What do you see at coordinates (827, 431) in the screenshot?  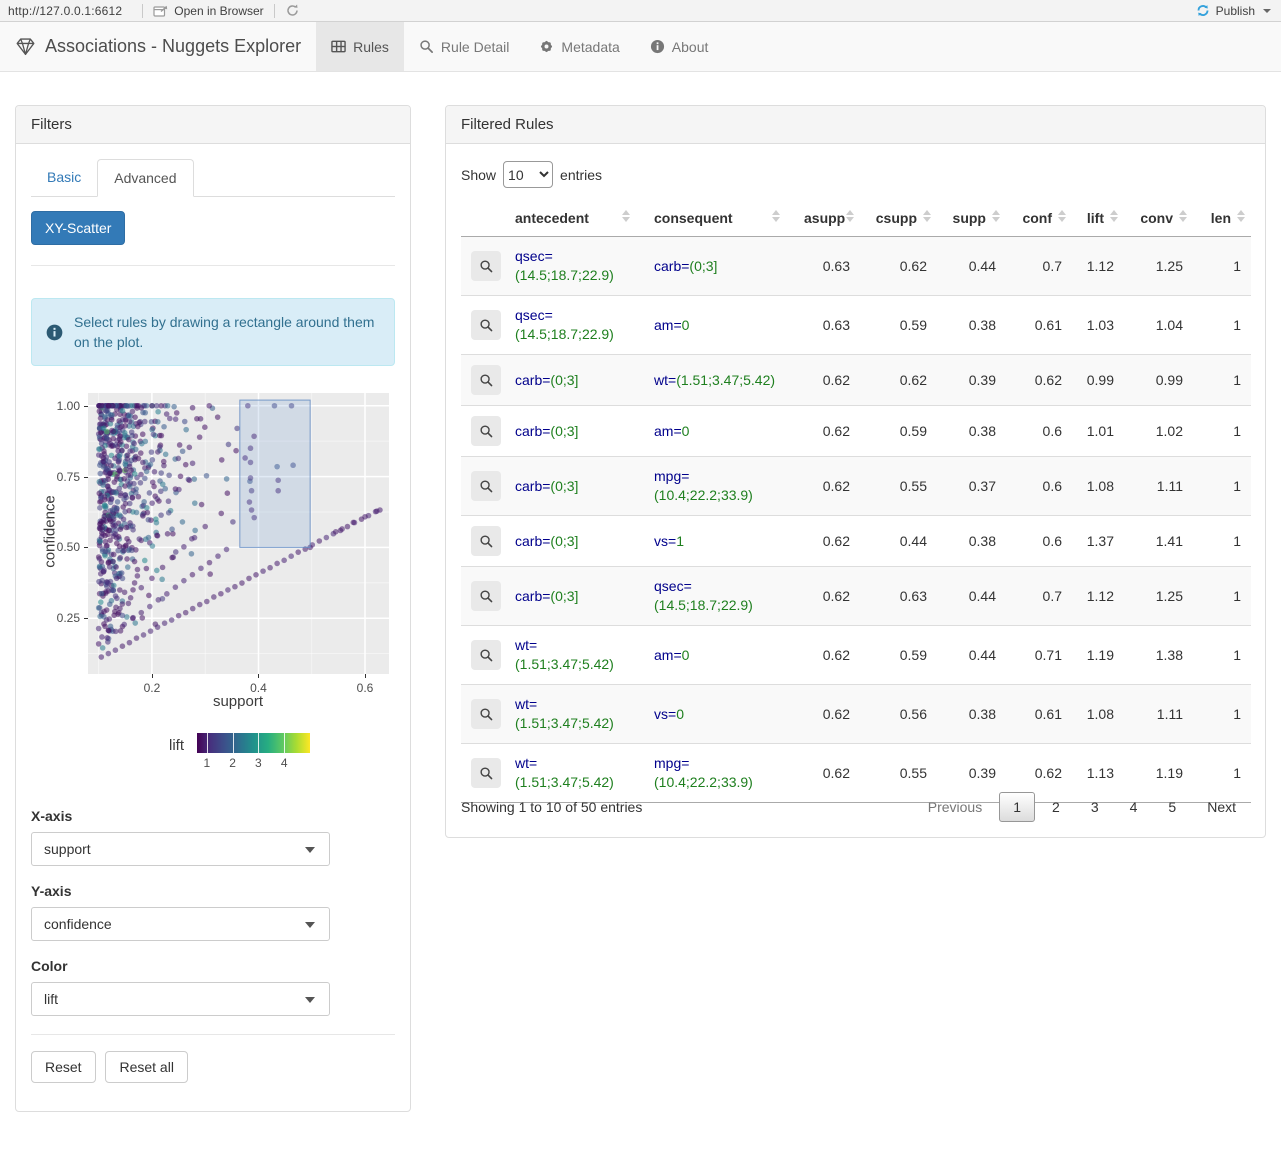 I see `cell-asupp: 0.62` at bounding box center [827, 431].